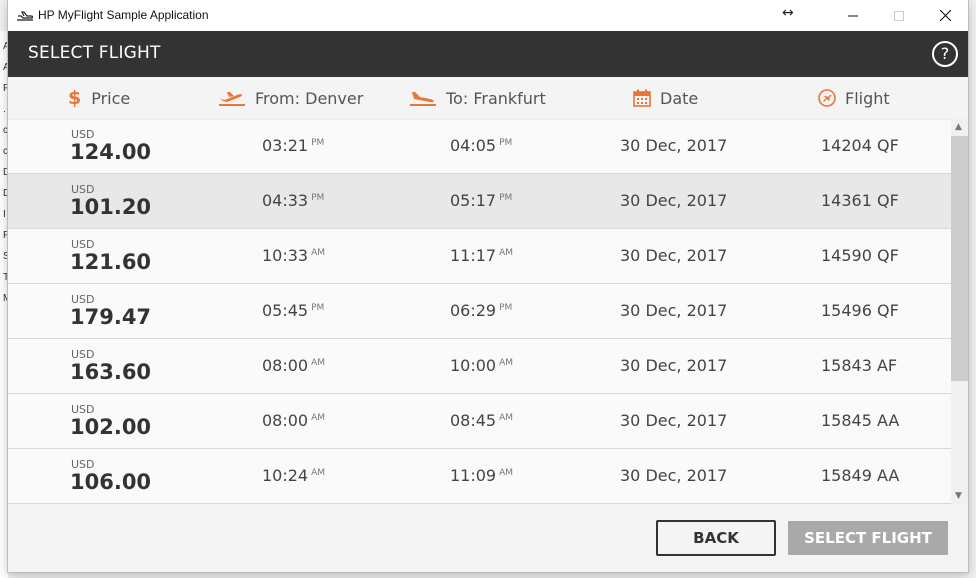 Image resolution: width=976 pixels, height=578 pixels. What do you see at coordinates (853, 15) in the screenshot?
I see `minimize-button` at bounding box center [853, 15].